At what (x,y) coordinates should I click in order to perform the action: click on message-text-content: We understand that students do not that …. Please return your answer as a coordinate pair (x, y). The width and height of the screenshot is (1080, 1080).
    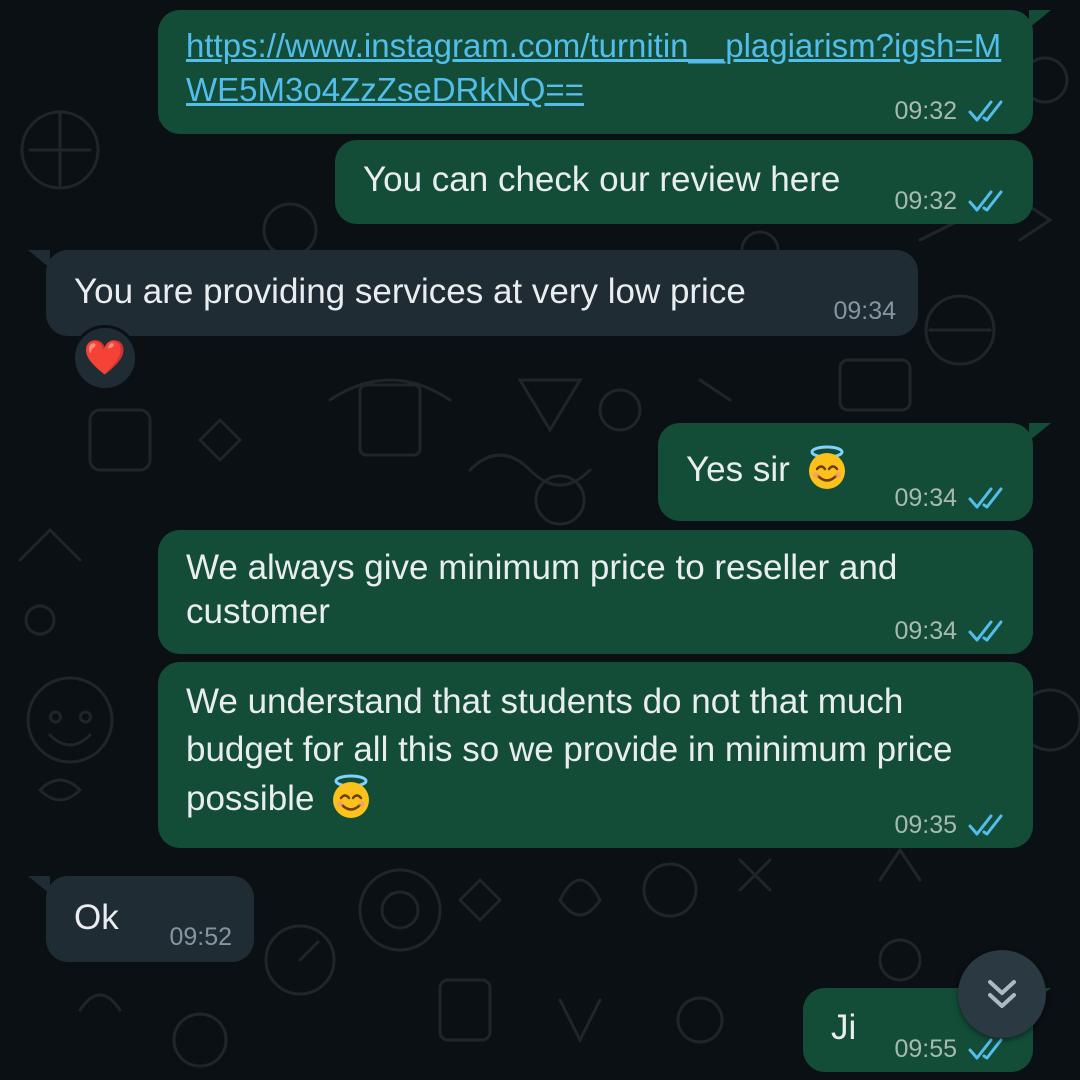
    Looking at the image, I should click on (569, 750).